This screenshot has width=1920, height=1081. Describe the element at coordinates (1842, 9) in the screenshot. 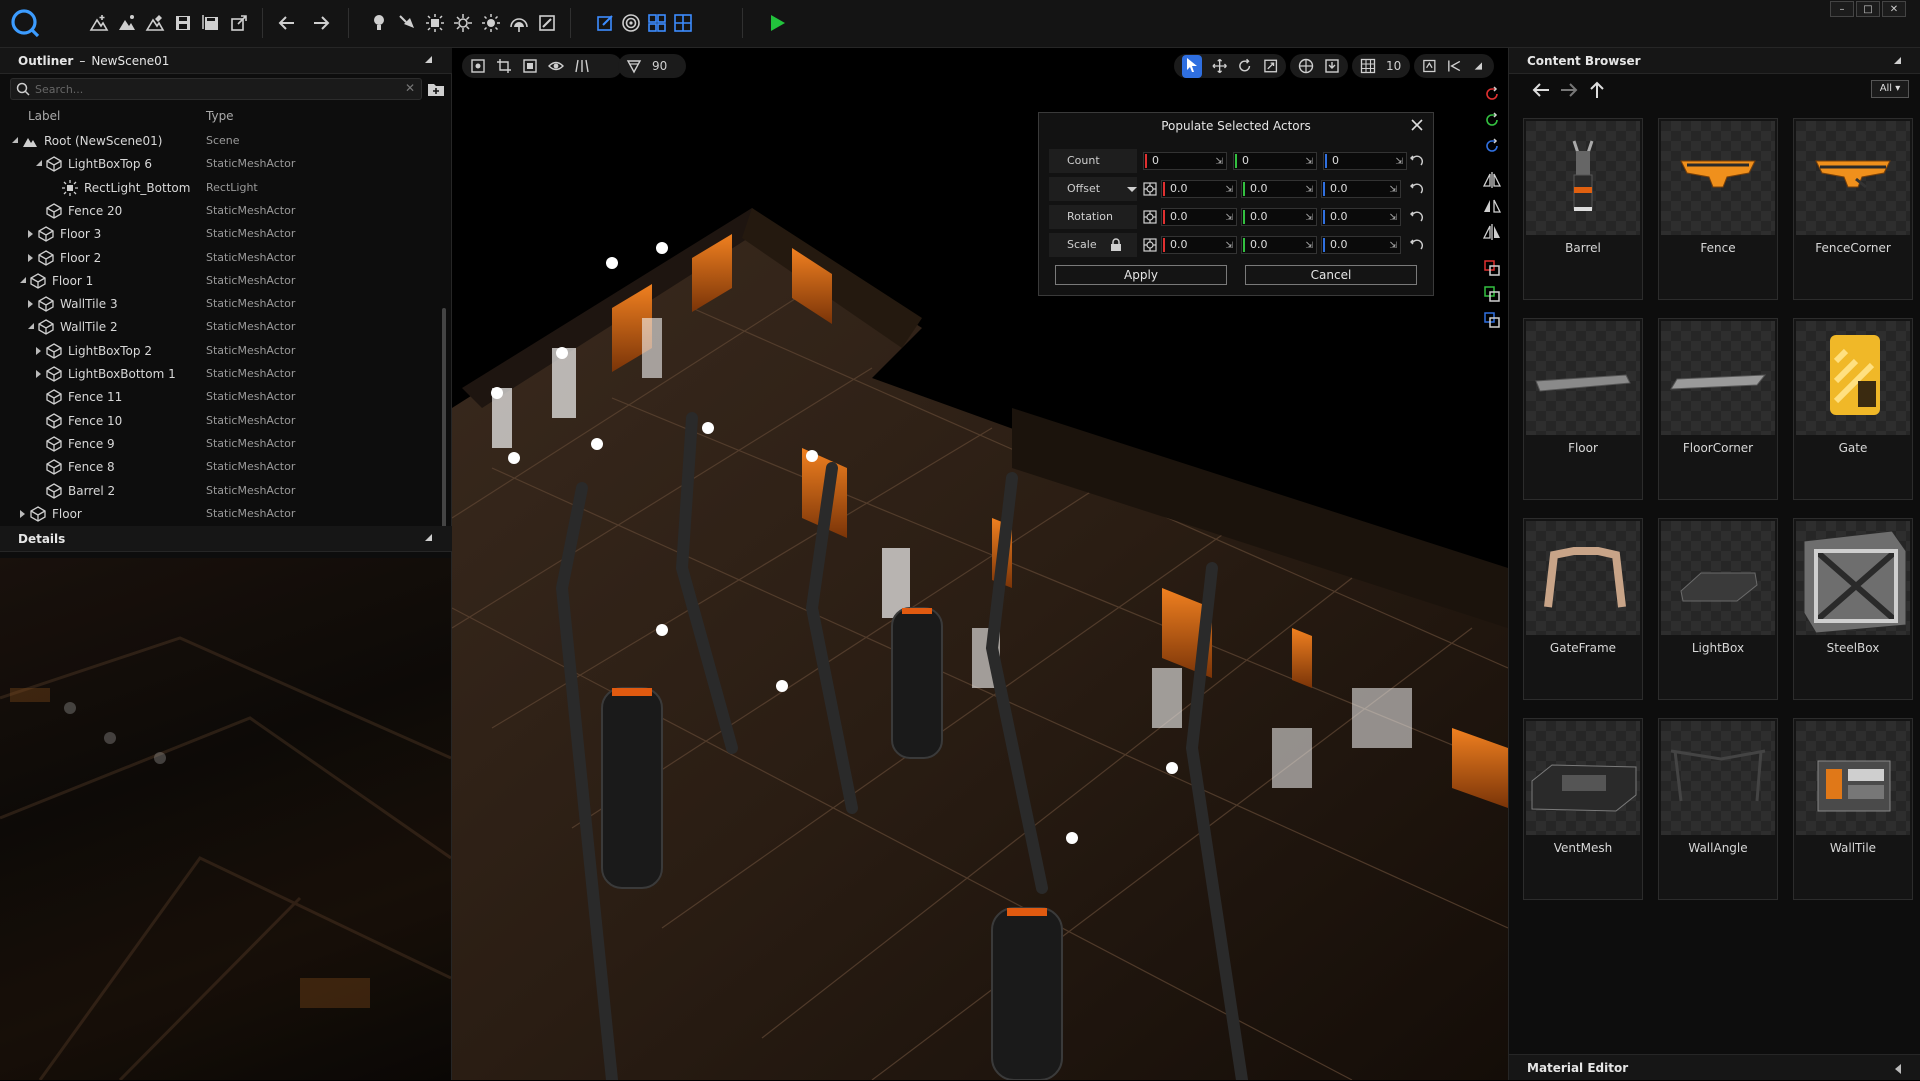

I see `minimize-button: –` at that location.